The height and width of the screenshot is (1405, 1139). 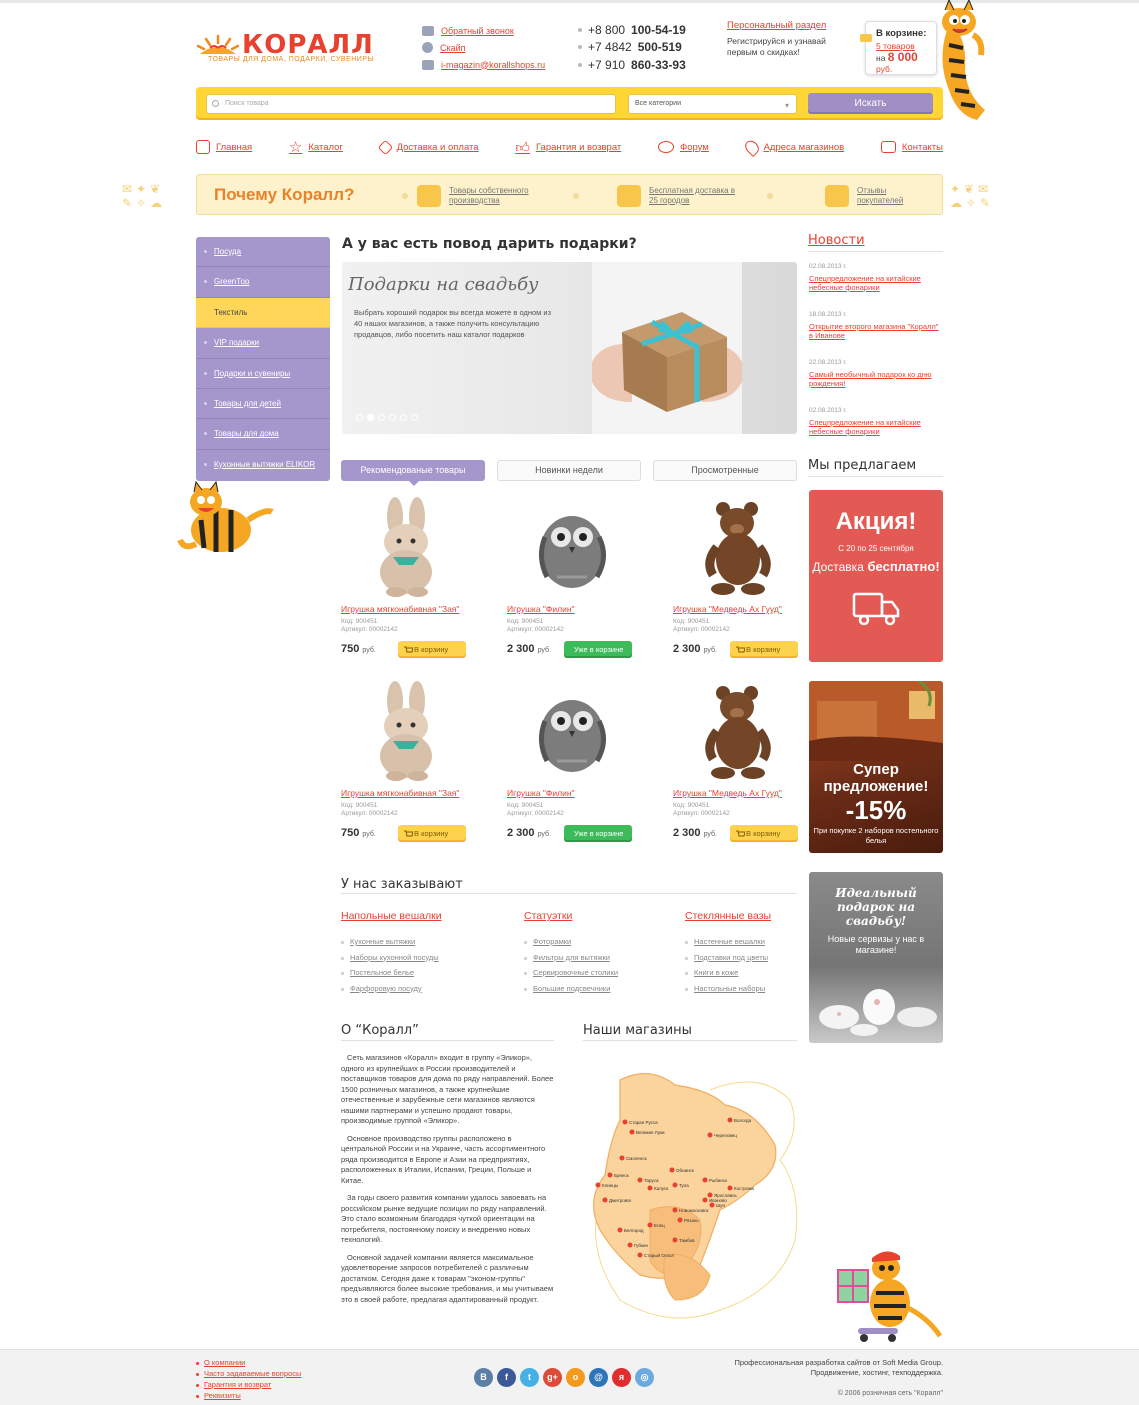 What do you see at coordinates (621, 1377) in the screenshot?
I see `yandex-icon: я` at bounding box center [621, 1377].